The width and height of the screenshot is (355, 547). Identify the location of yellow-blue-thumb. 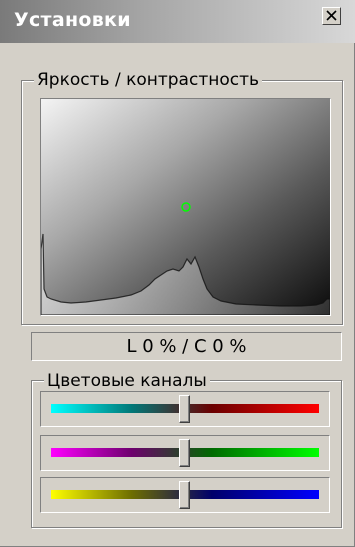
(184, 495).